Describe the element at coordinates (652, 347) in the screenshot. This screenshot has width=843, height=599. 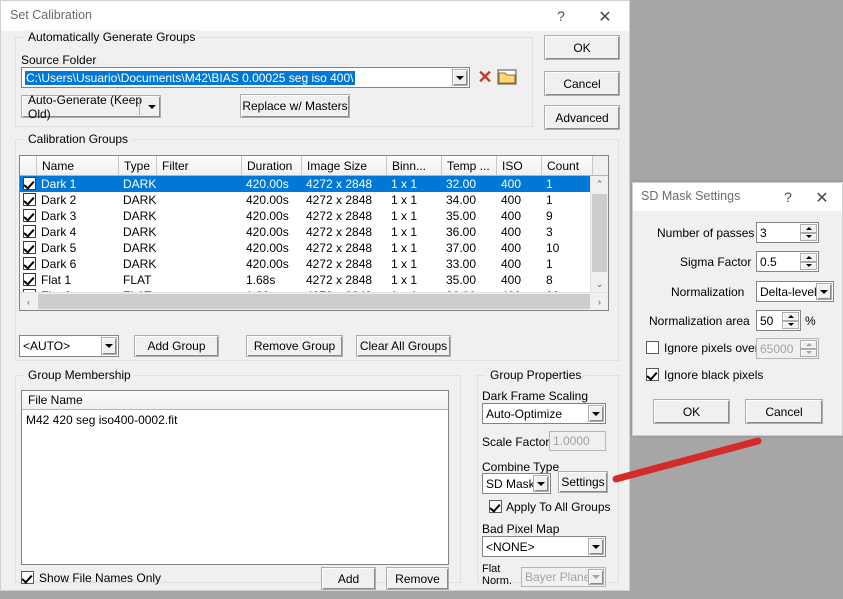
I see `ignore-pixels-over-checkbox` at that location.